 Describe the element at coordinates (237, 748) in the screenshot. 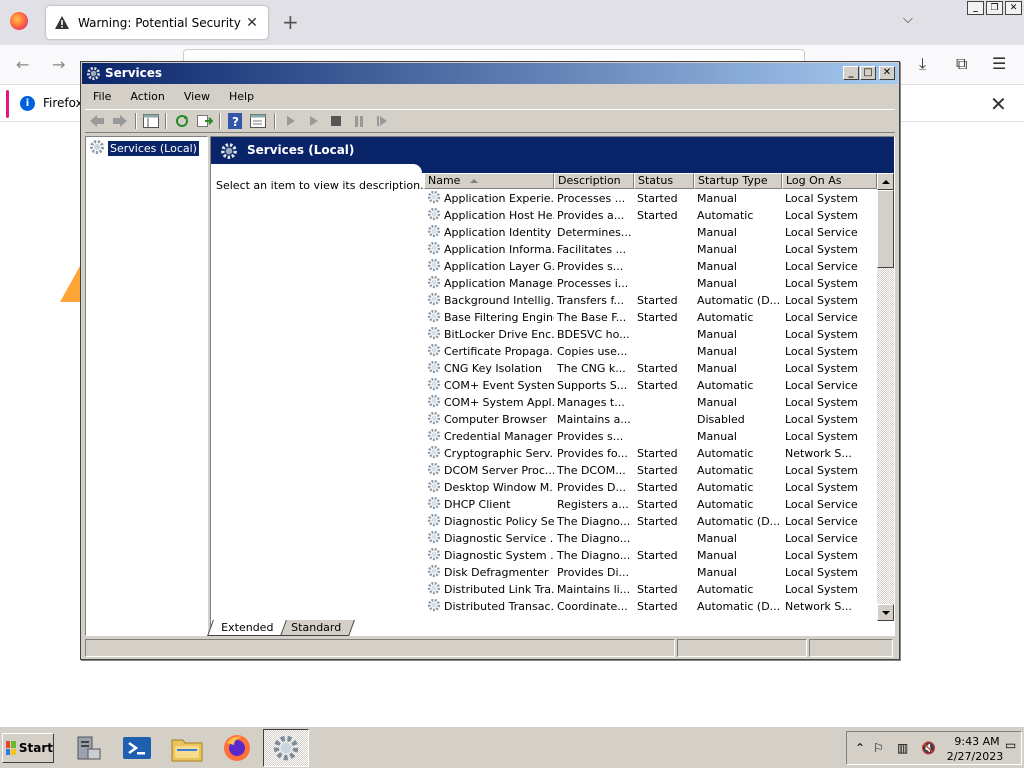

I see `firefox-taskbar-icon` at that location.